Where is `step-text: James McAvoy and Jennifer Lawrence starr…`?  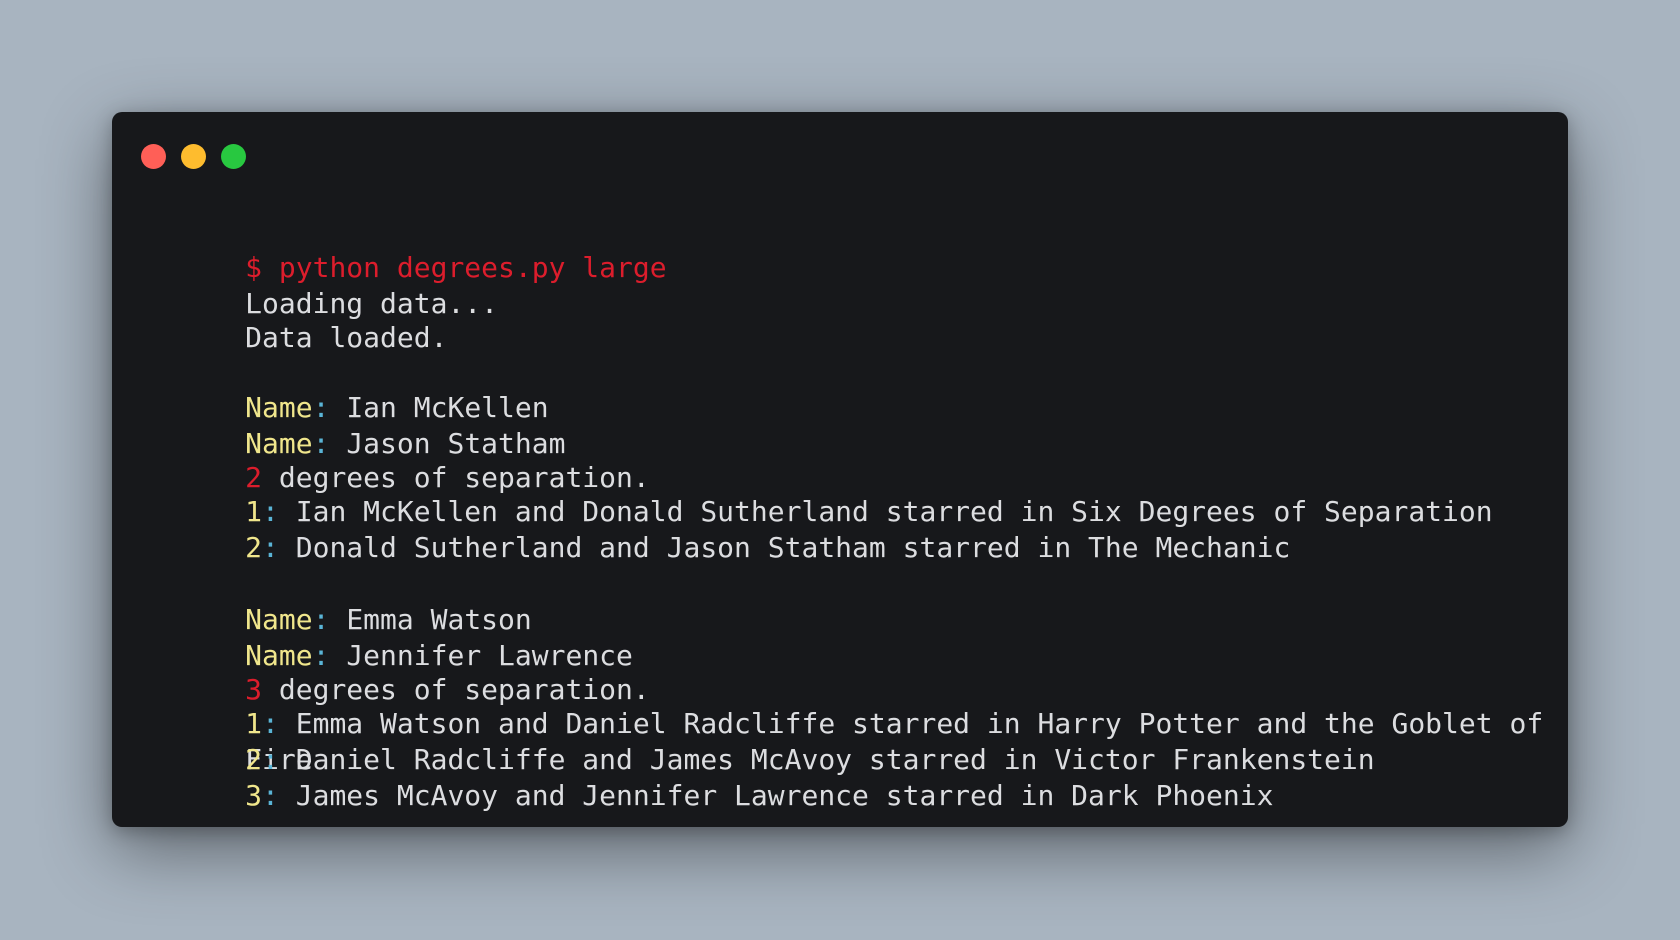
step-text: James McAvoy and Jennifer Lawrence starr… is located at coordinates (784, 795).